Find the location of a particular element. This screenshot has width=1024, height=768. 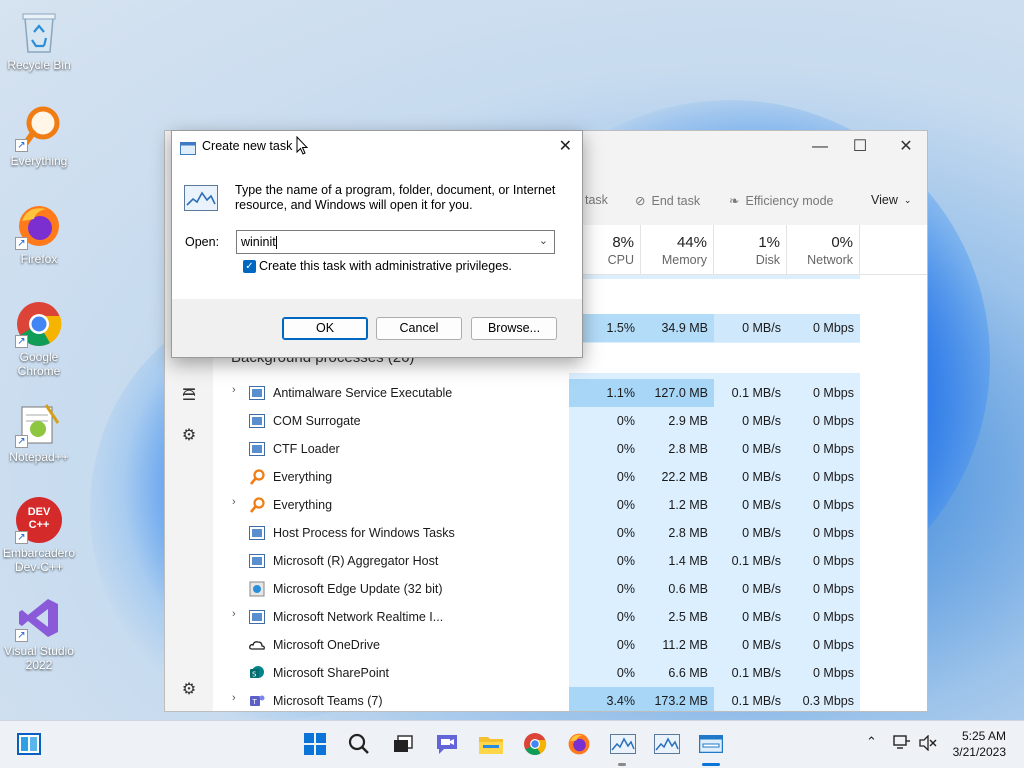

text-caret is located at coordinates (276, 243).